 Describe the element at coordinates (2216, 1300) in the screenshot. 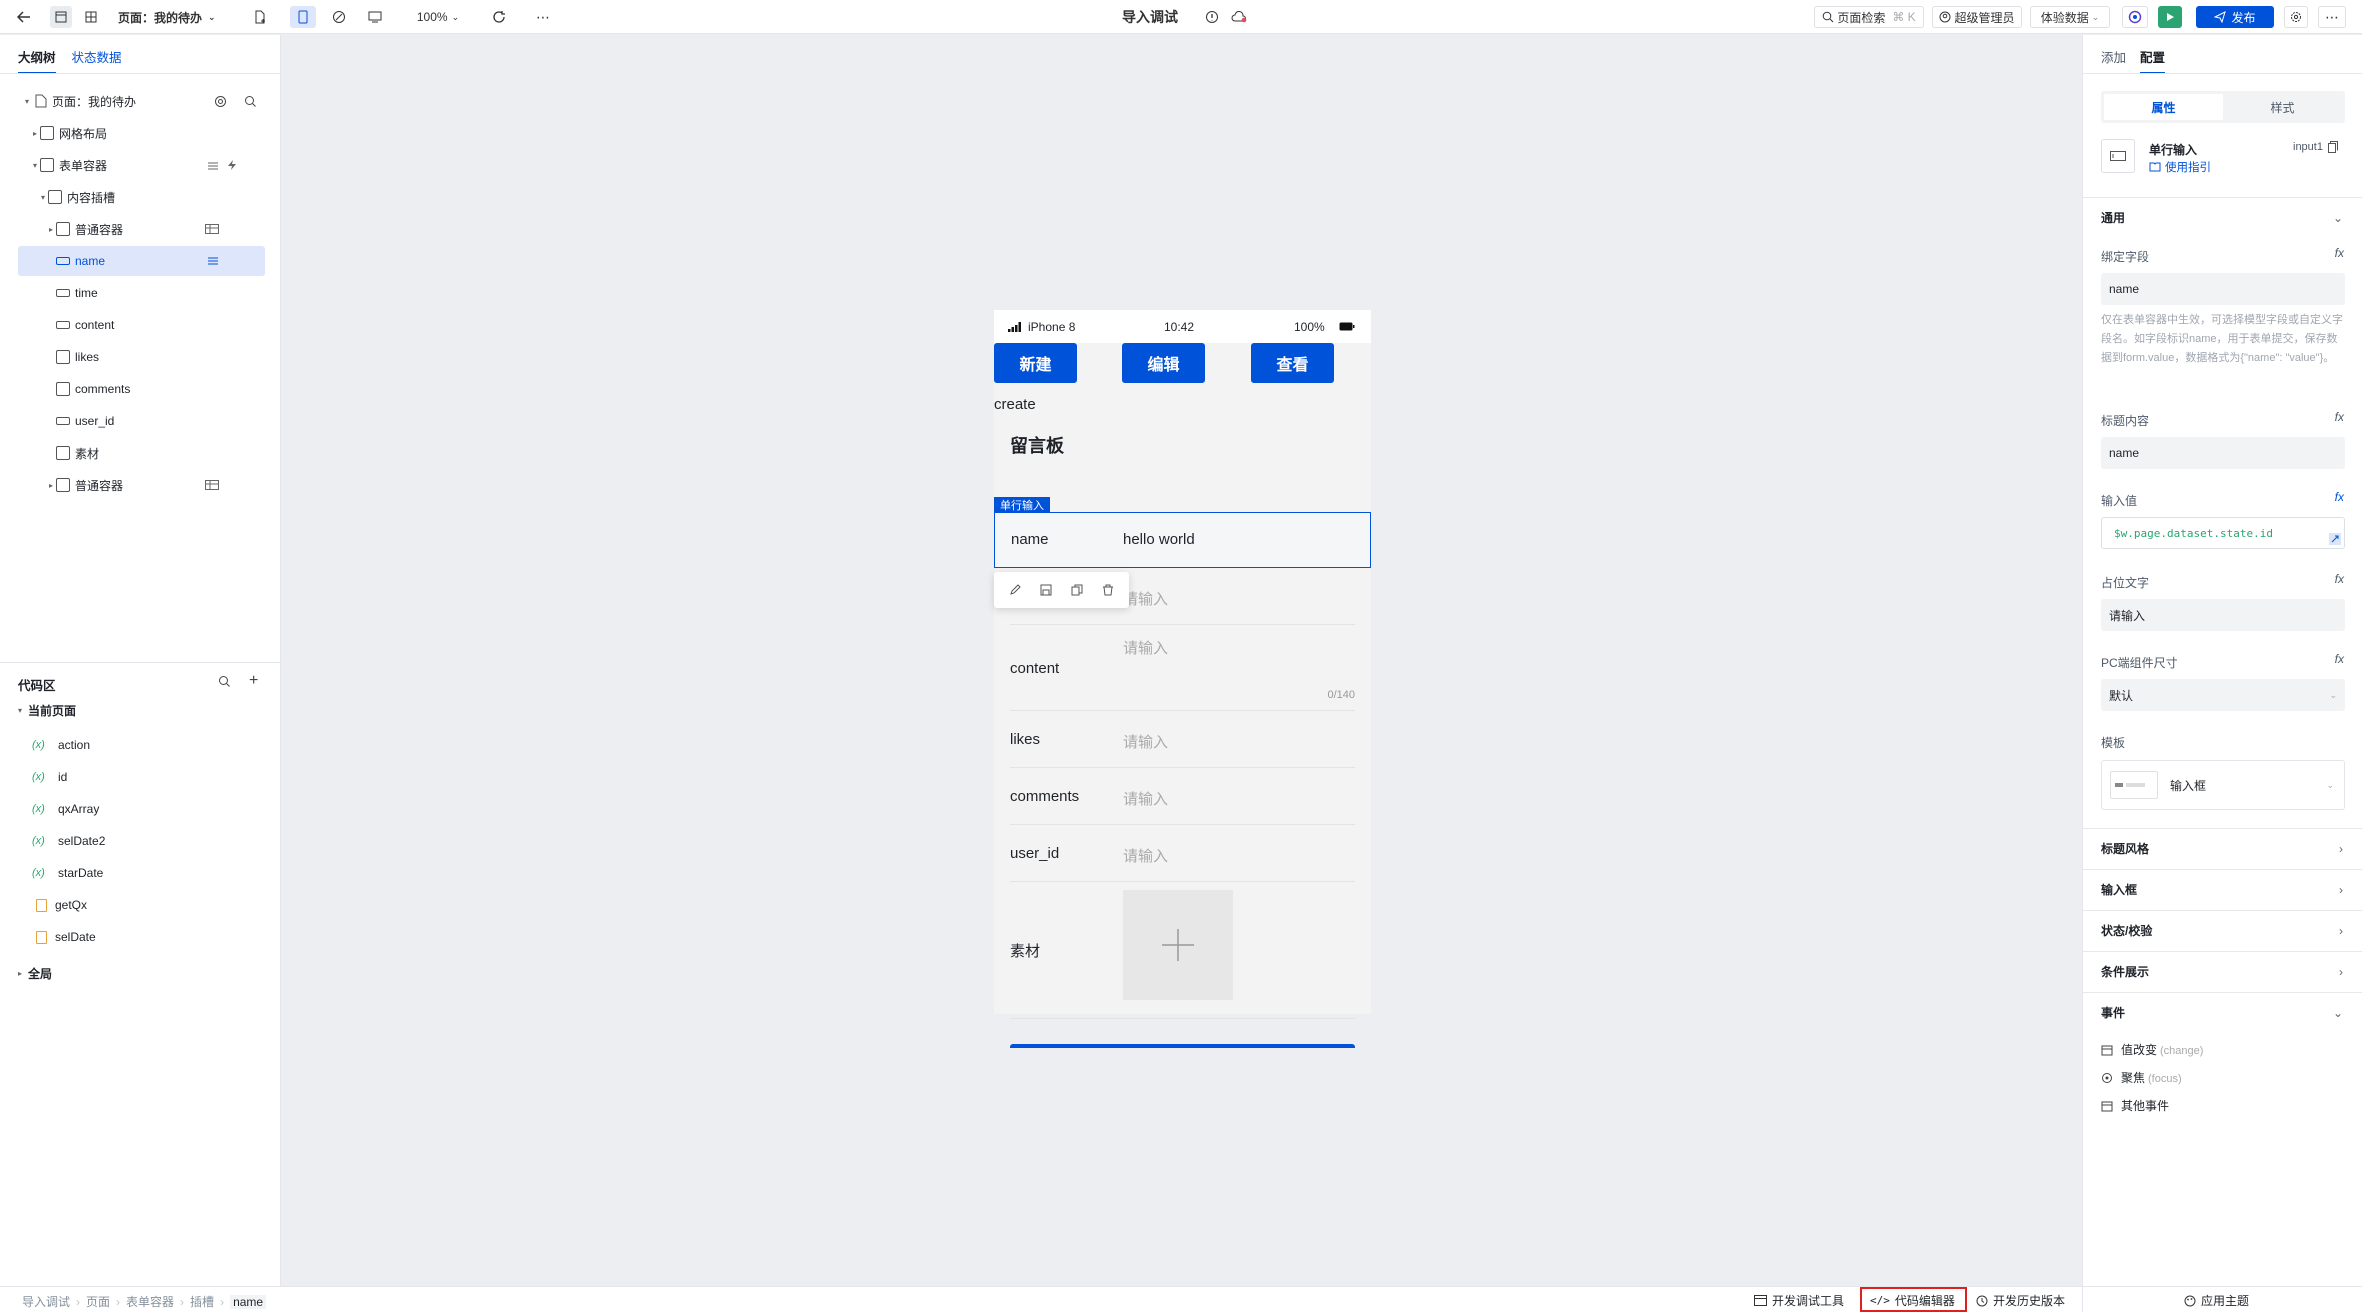

I see `app-theme-button: 应用主题` at that location.